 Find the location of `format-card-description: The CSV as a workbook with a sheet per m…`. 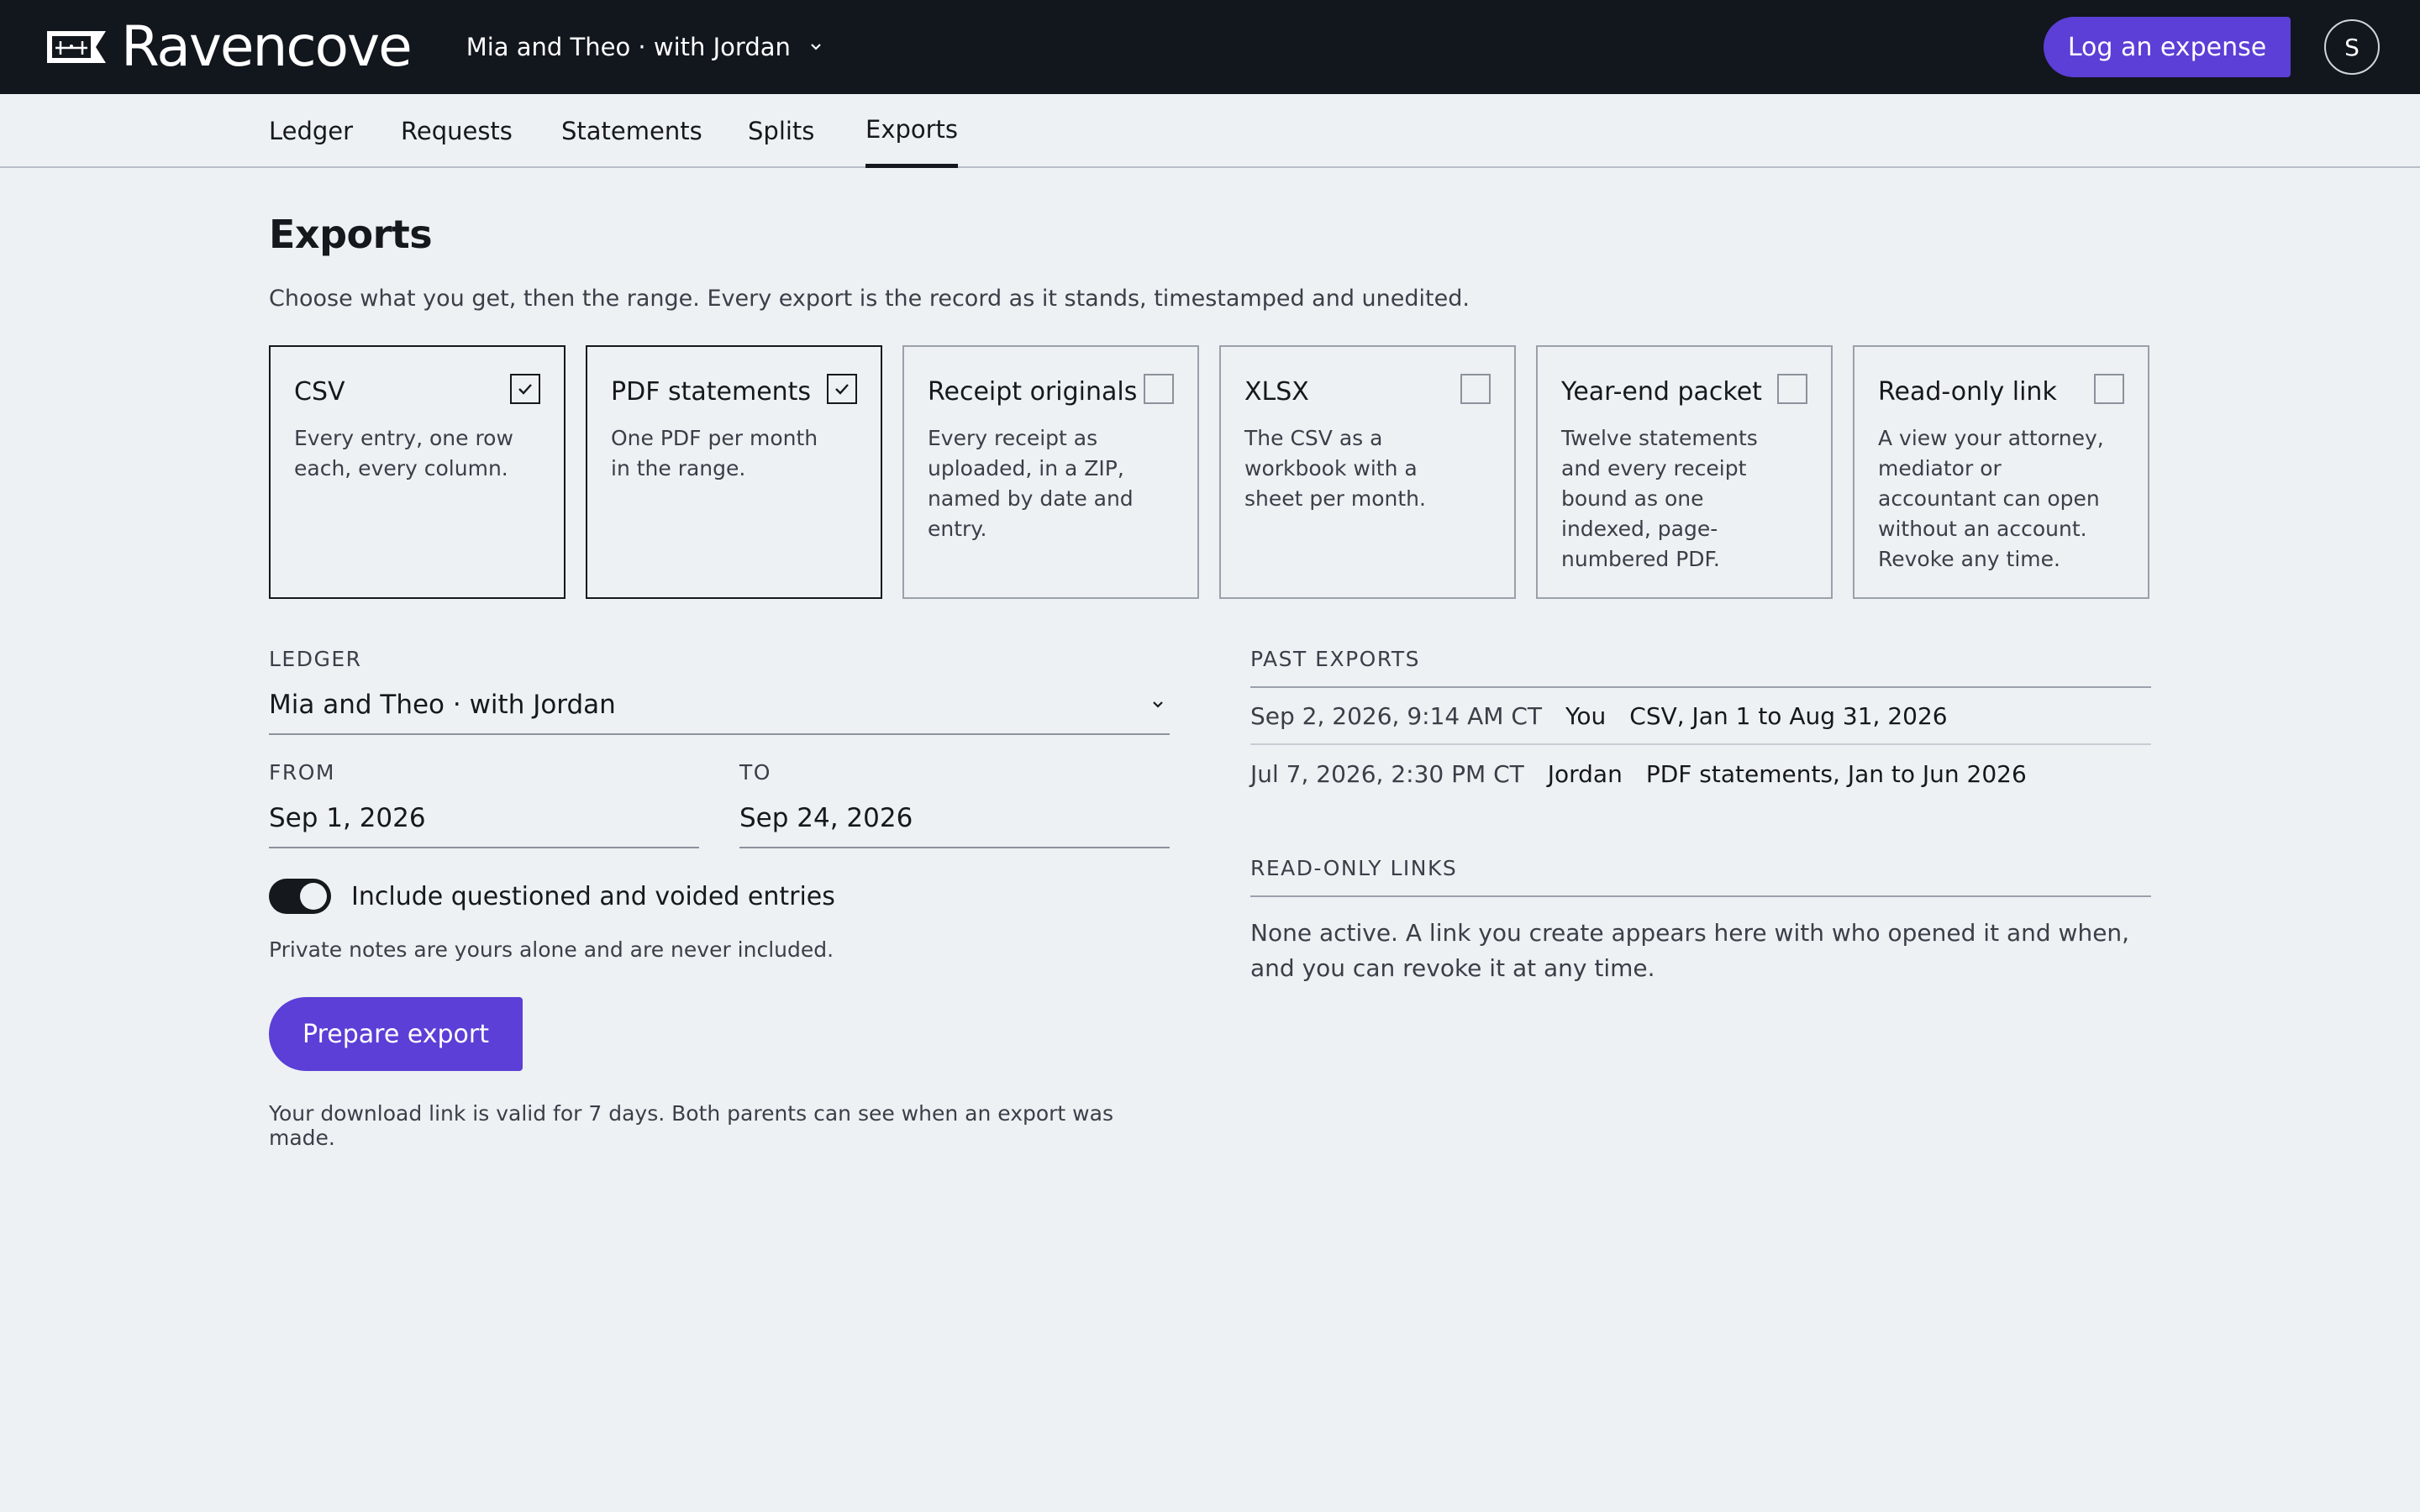

format-card-description: The CSV as a workbook with a sheet per m… is located at coordinates (1335, 468).